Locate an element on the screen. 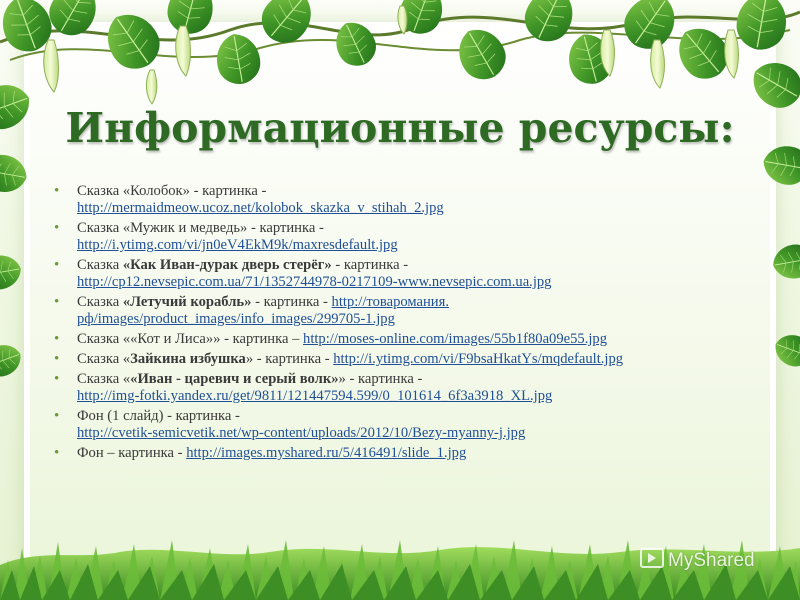 This screenshot has height=600, width=800. watermark-text: MyShared is located at coordinates (711, 560).